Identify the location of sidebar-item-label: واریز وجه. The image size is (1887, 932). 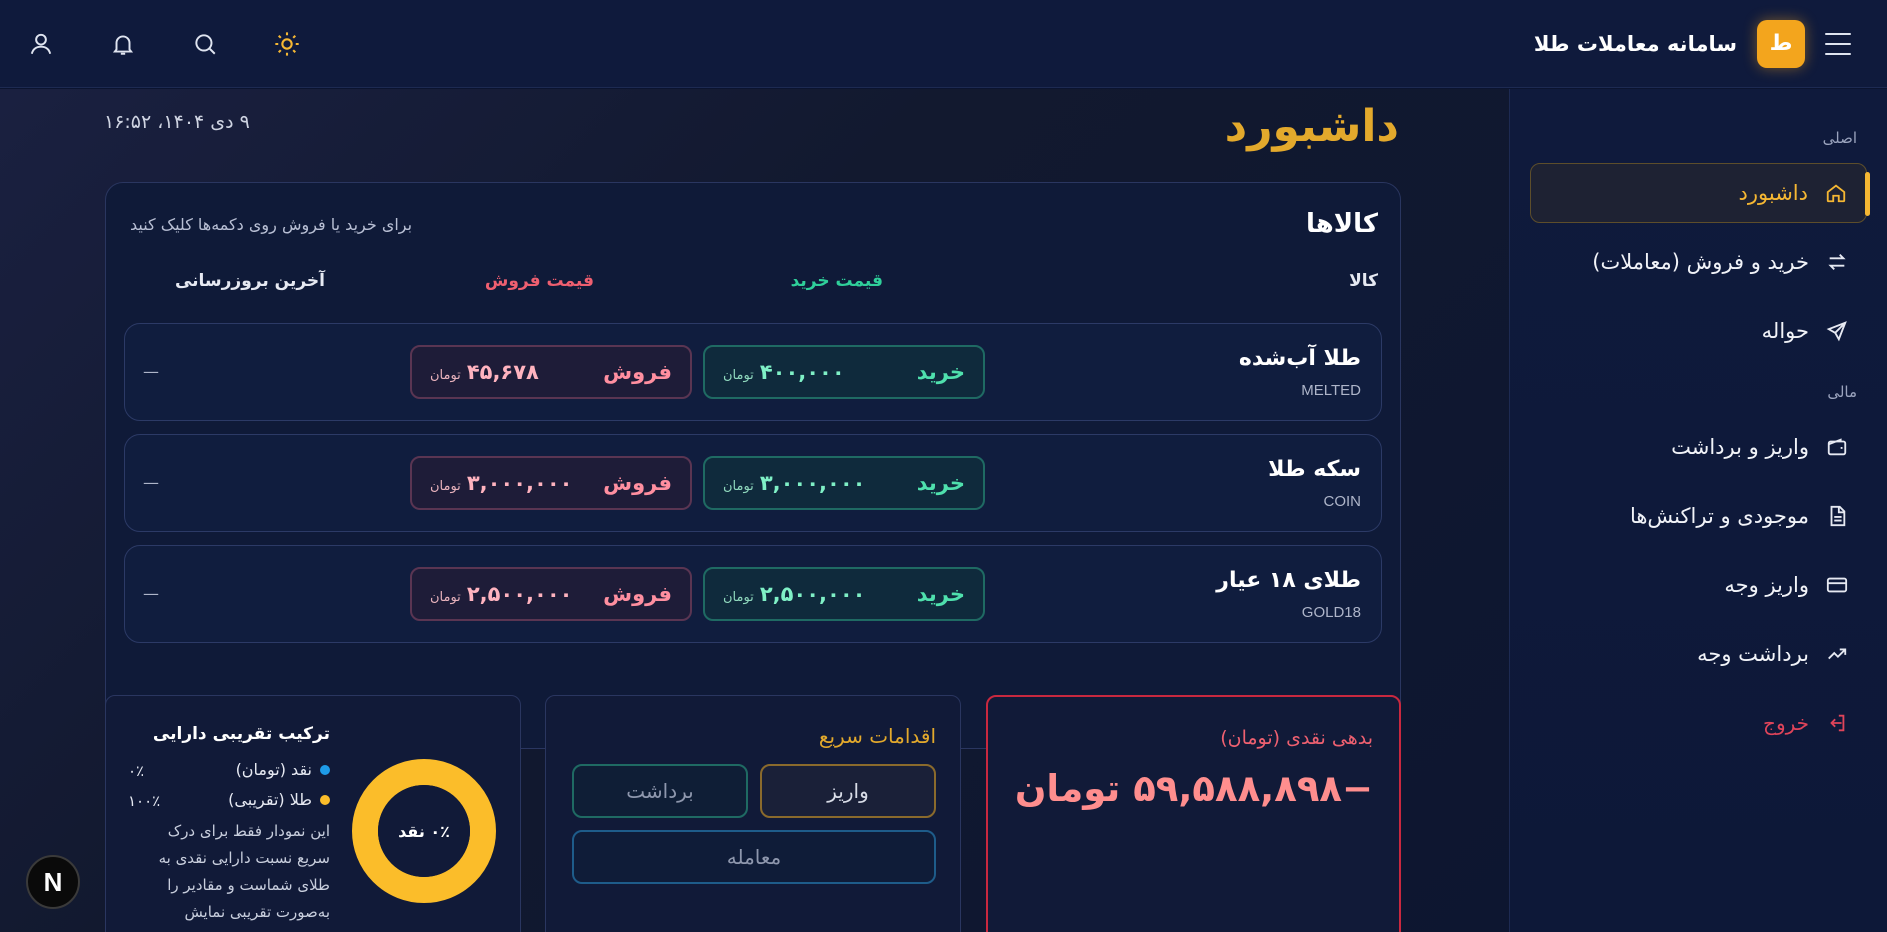
(1766, 585).